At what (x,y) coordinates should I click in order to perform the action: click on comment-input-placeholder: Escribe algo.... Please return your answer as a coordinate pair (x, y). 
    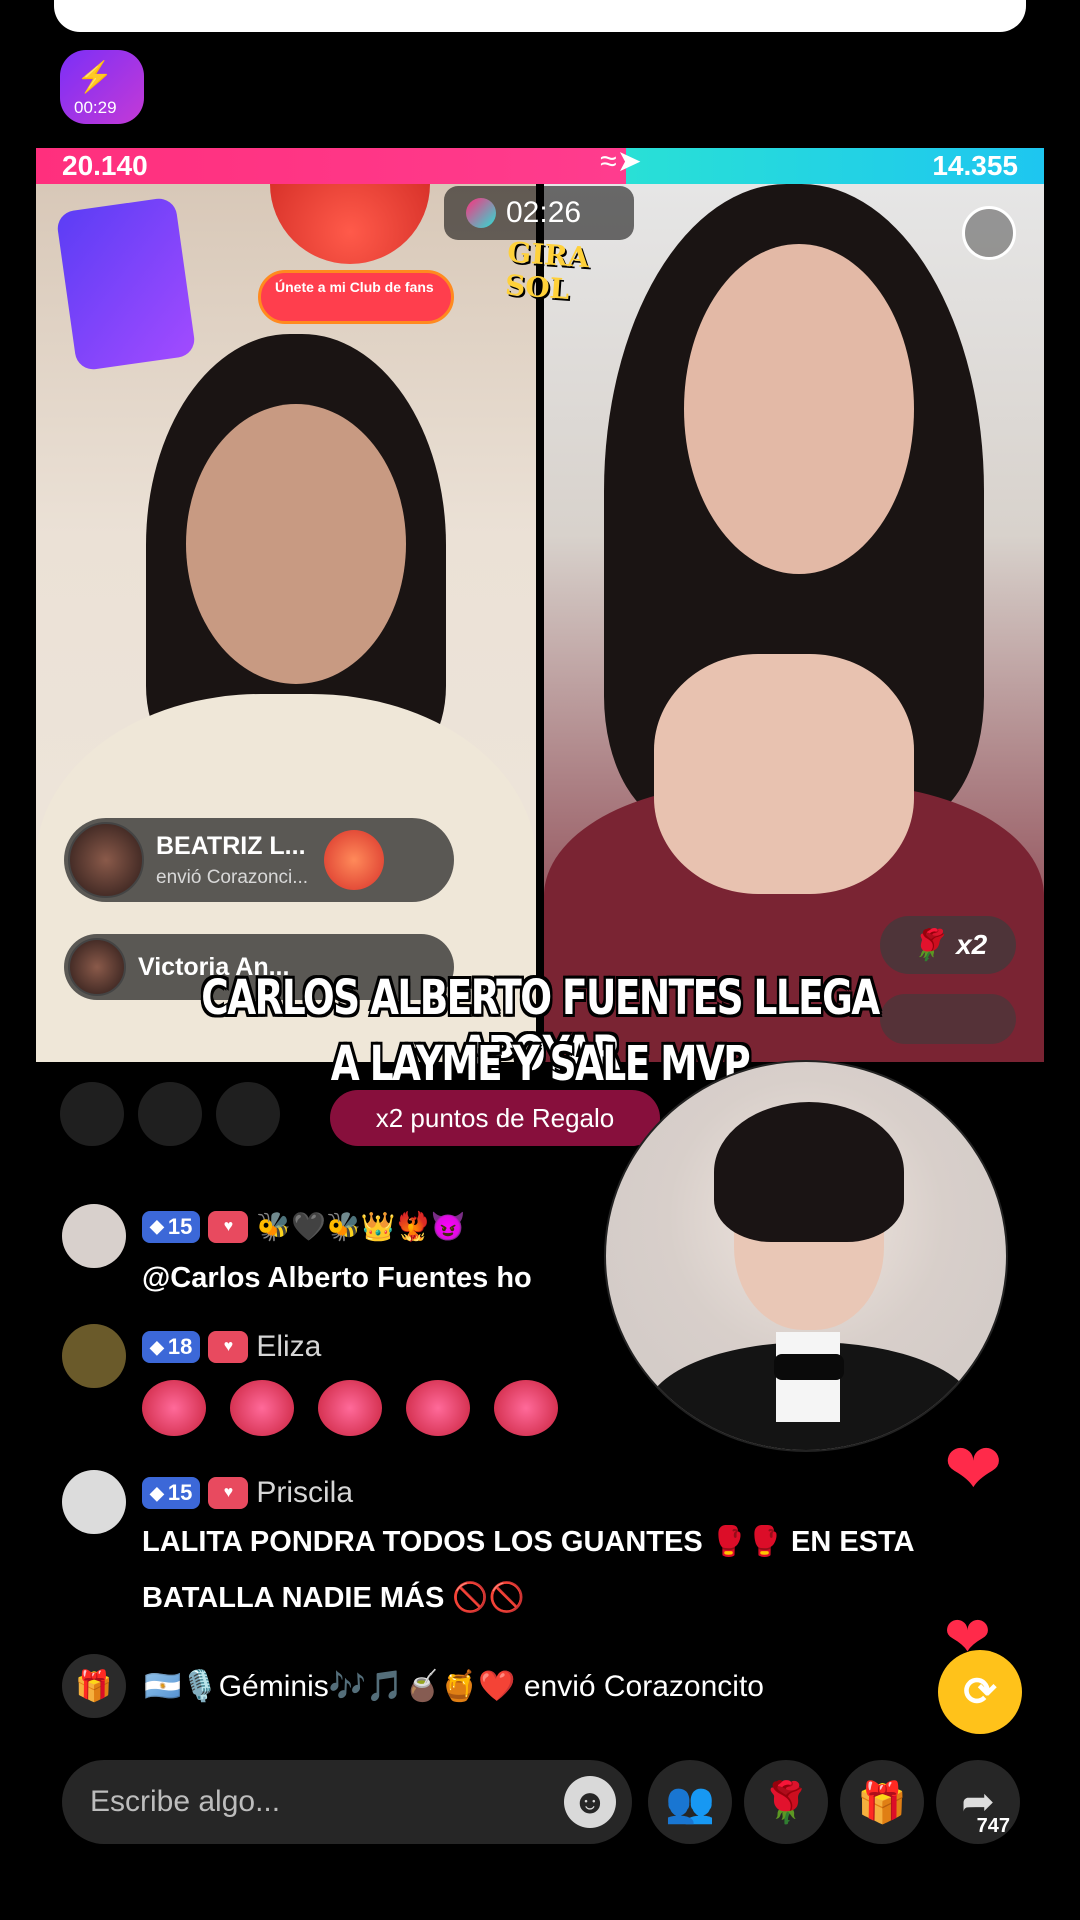
    Looking at the image, I should click on (185, 1801).